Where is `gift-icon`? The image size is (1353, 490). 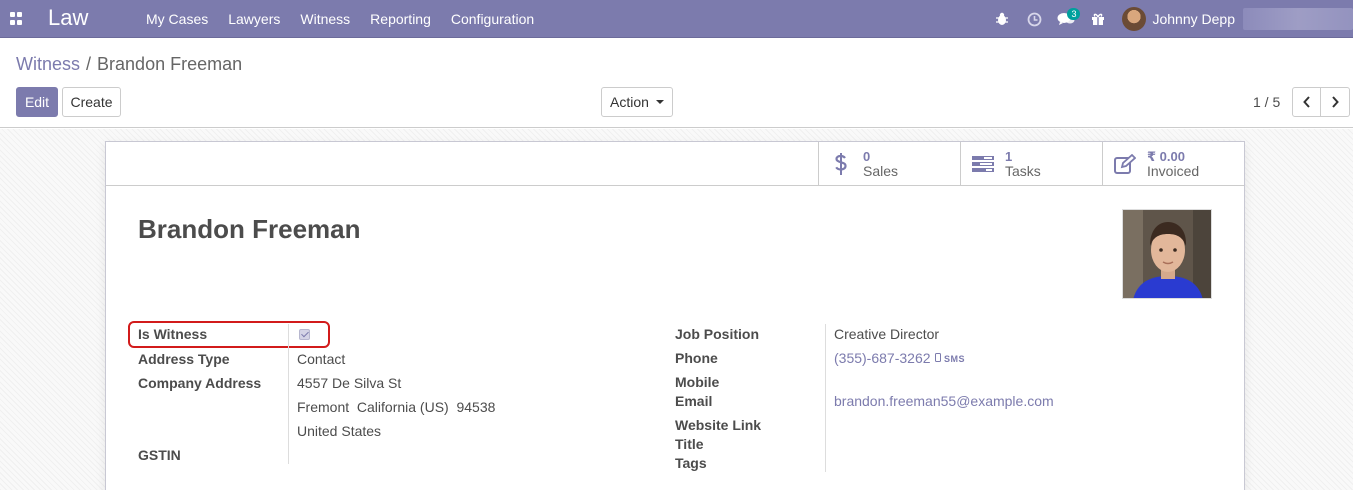
gift-icon is located at coordinates (1098, 19).